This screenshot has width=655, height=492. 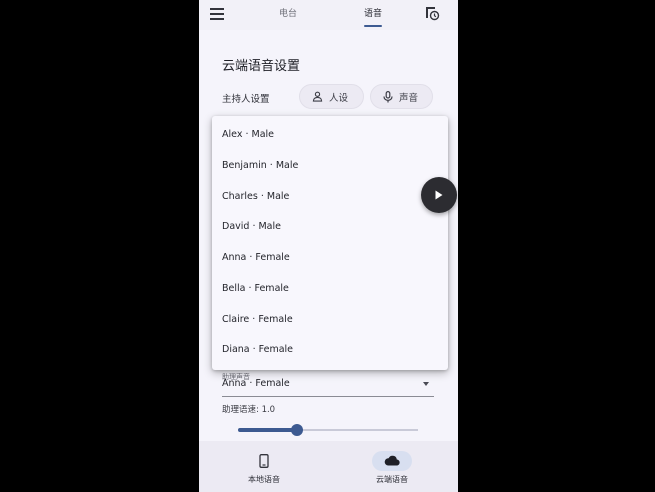 I want to click on tab-voice: 语音, so click(x=373, y=12).